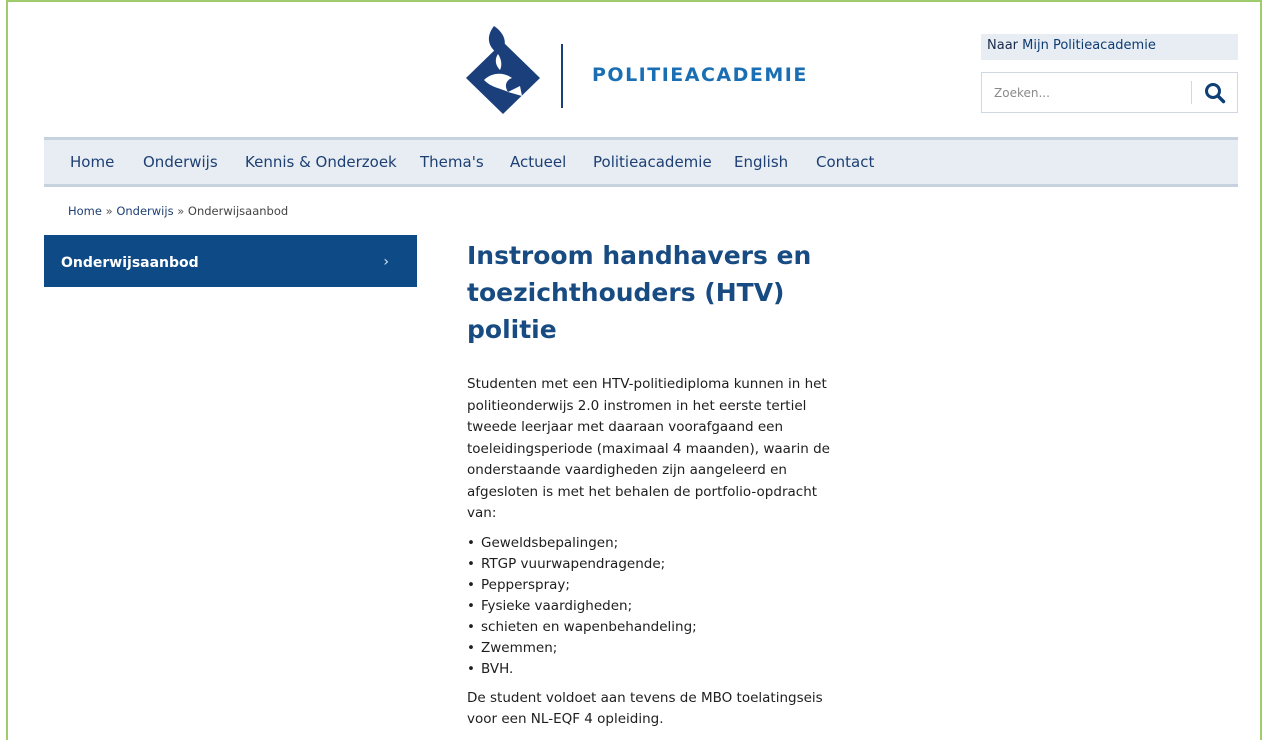 The image size is (1264, 740). What do you see at coordinates (503, 70) in the screenshot?
I see `police-emblem-icon` at bounding box center [503, 70].